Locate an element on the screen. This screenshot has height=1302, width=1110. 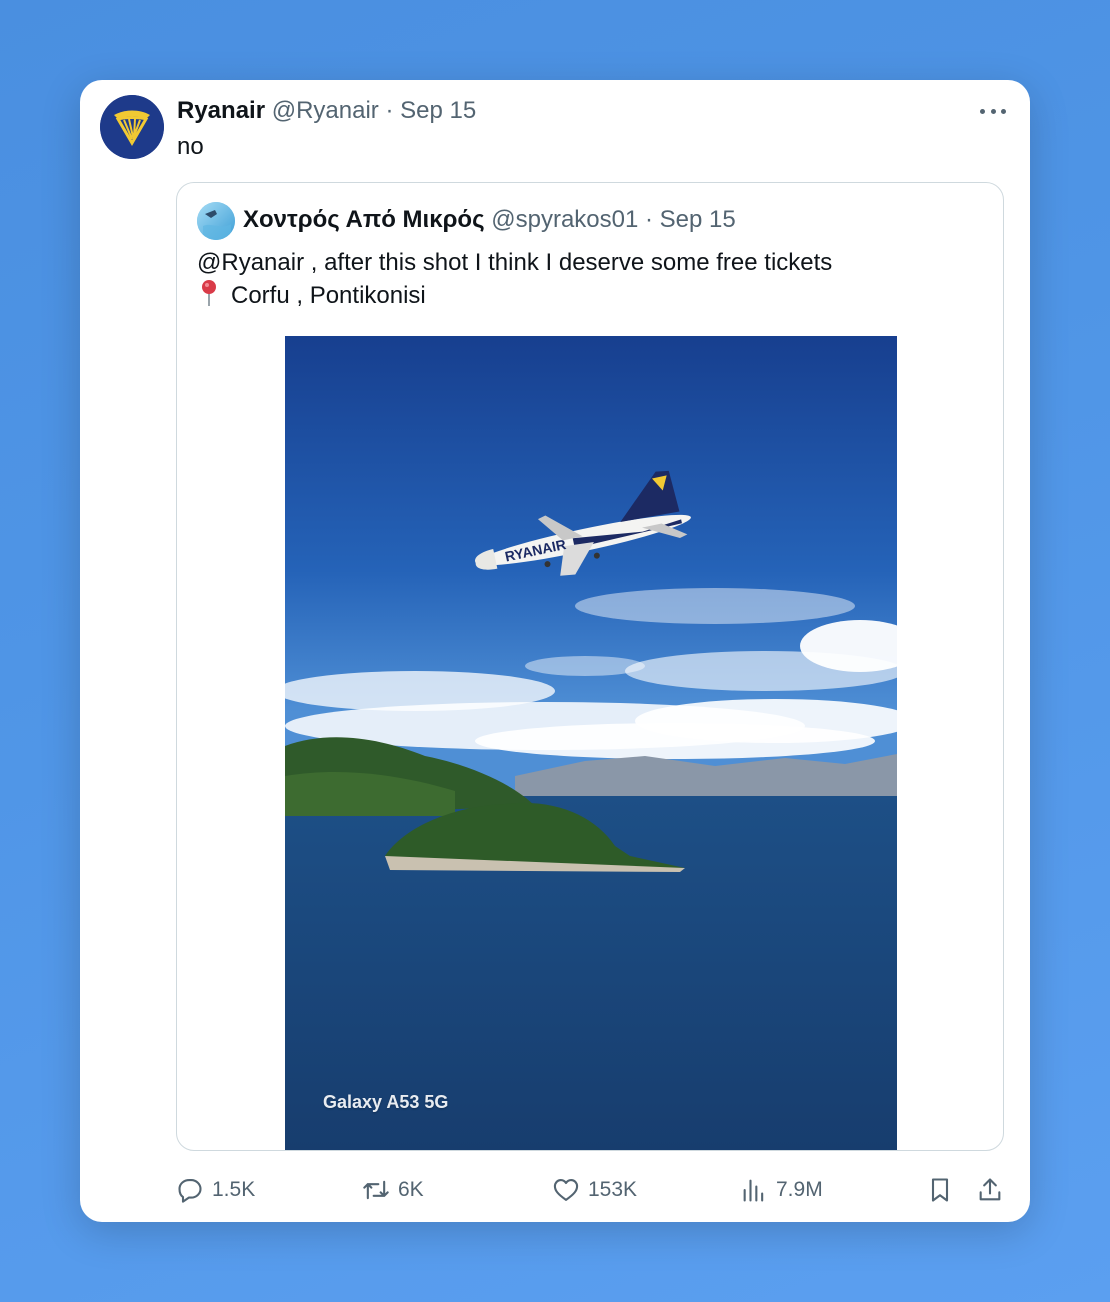
quote-avatar-image is located at coordinates (216, 221).